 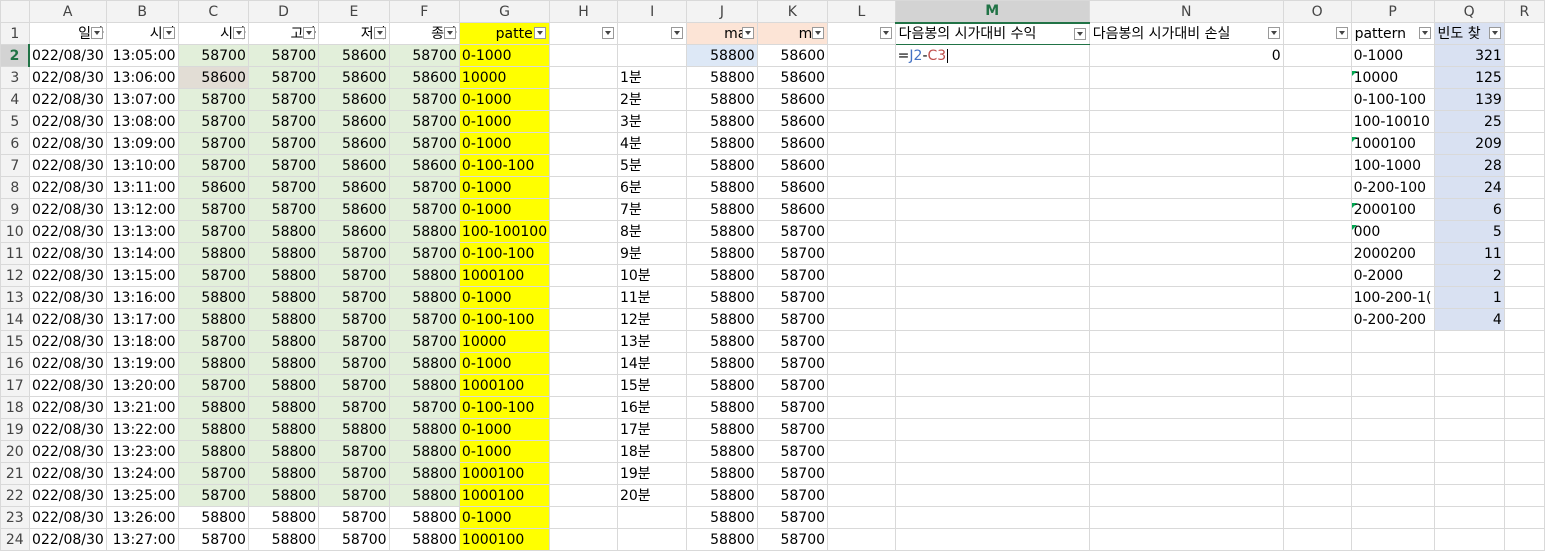 I want to click on cell-k11: 58700, so click(x=792, y=253).